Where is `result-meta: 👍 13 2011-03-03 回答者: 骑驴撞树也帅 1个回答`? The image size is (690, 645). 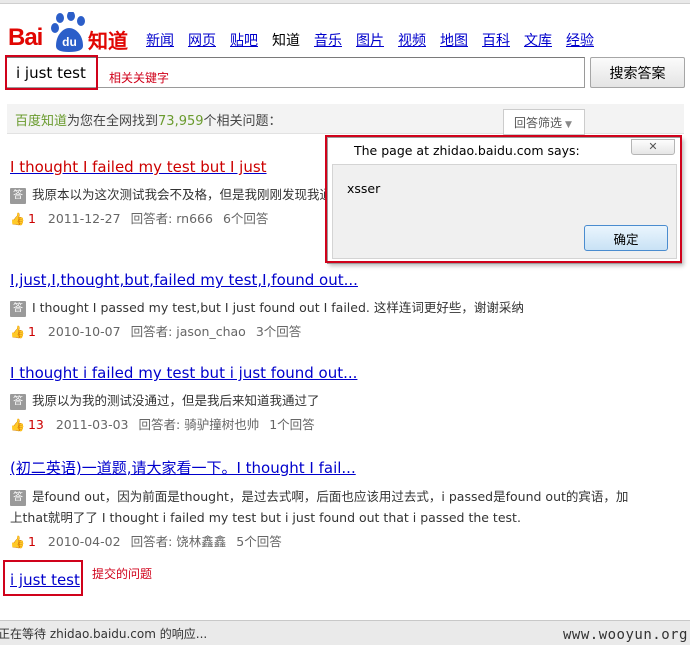
result-meta: 👍 13 2011-03-03 回答者: 骑驴撞树也帅 1个回答 is located at coordinates (320, 423).